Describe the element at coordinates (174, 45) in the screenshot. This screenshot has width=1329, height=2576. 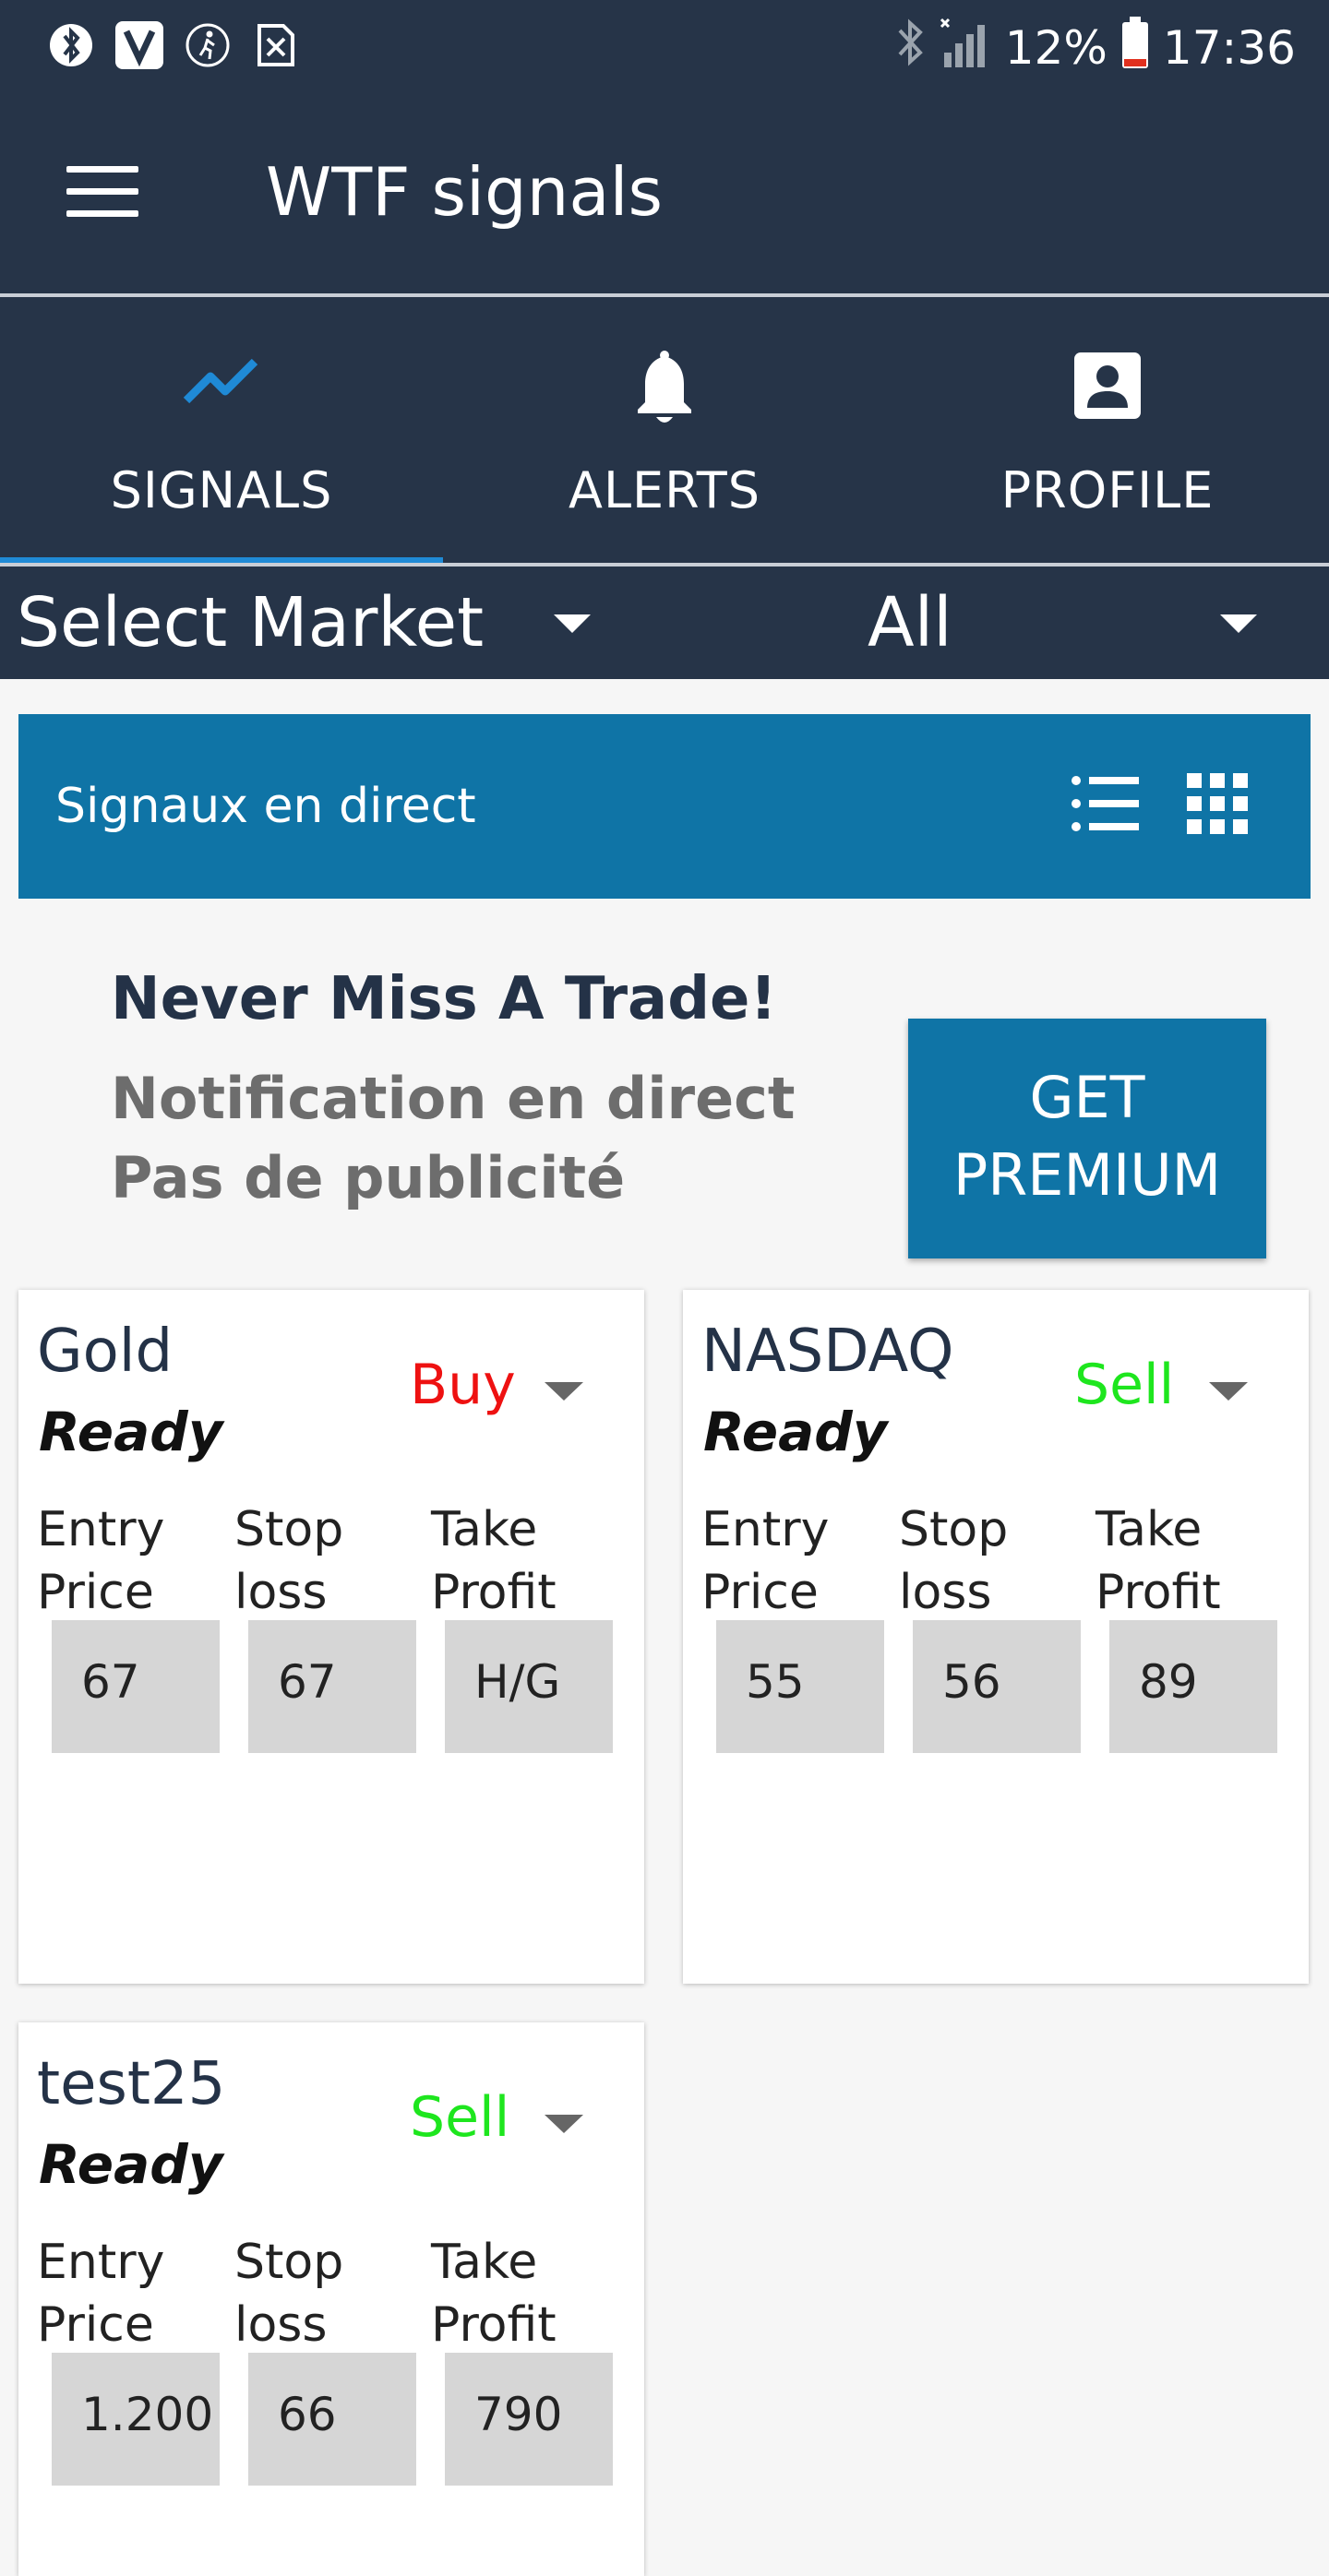
I see `status-left-icons` at that location.